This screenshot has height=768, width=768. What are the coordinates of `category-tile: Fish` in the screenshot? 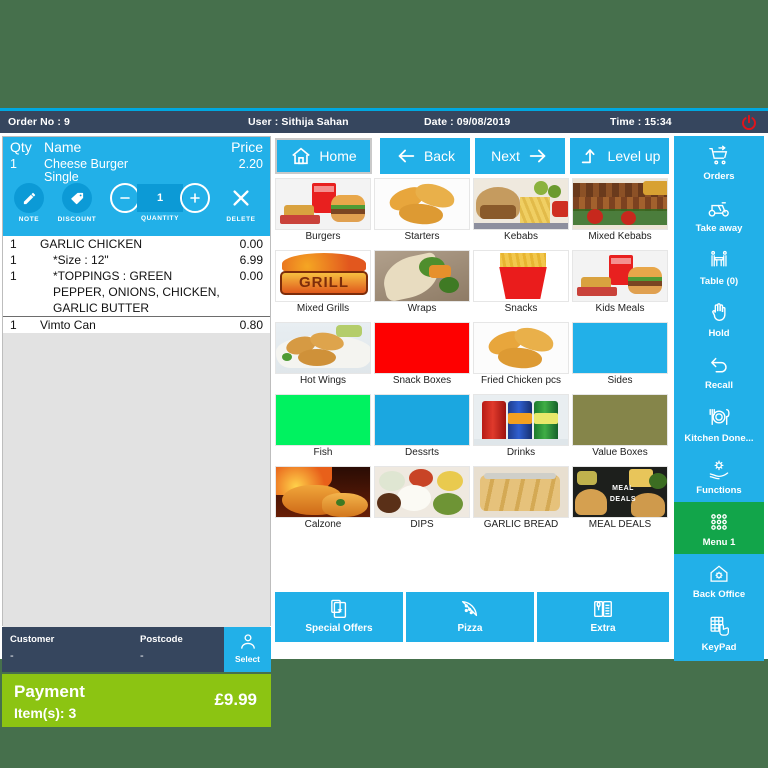 It's located at (323, 426).